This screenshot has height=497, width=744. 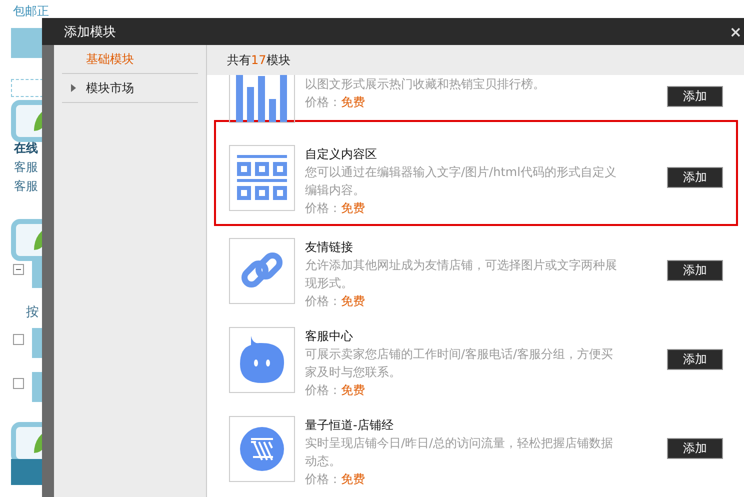 What do you see at coordinates (461, 274) in the screenshot?
I see `module-description: 允许添加其他网址成为友情店铺，可选择图片或文字两种展现形式。` at bounding box center [461, 274].